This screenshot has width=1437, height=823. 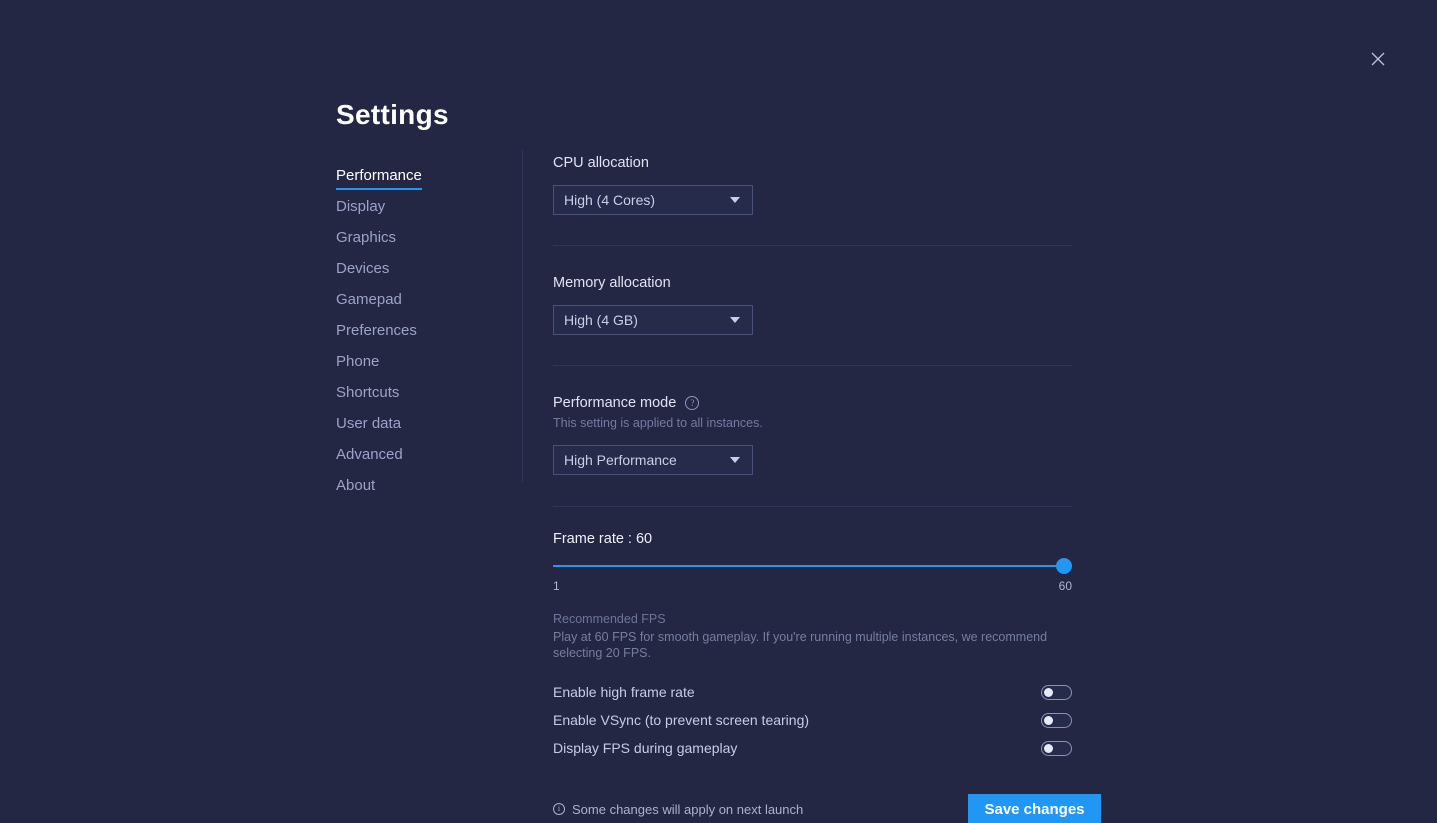 What do you see at coordinates (522, 316) in the screenshot?
I see `sidebar-content-divider` at bounding box center [522, 316].